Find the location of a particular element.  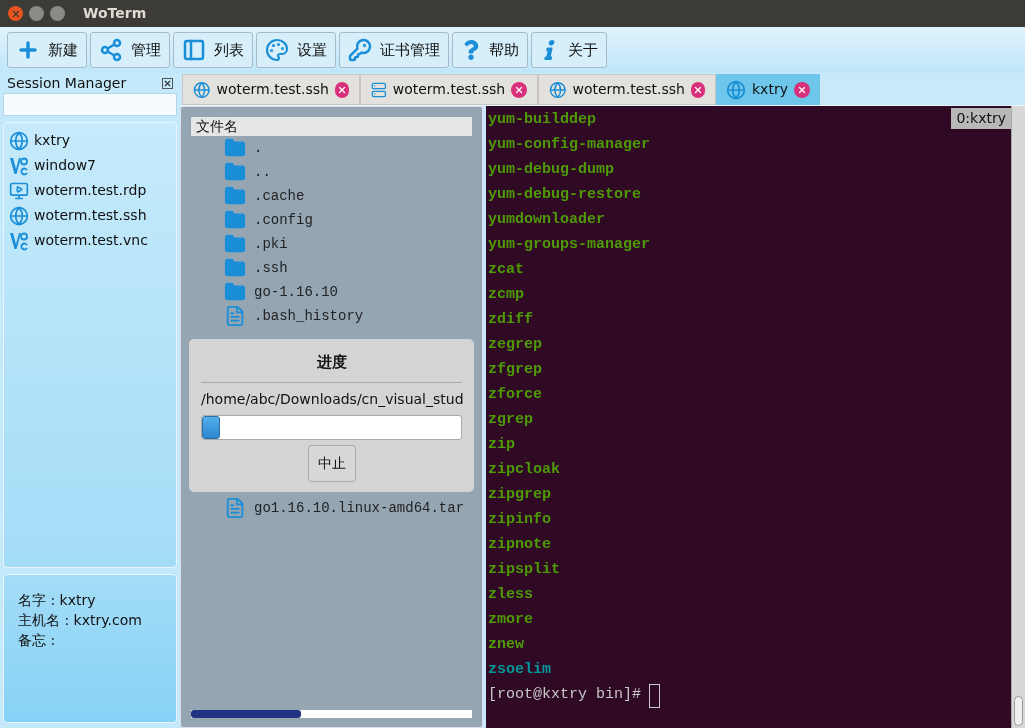

terminal-line: zforce is located at coordinates (515, 395).